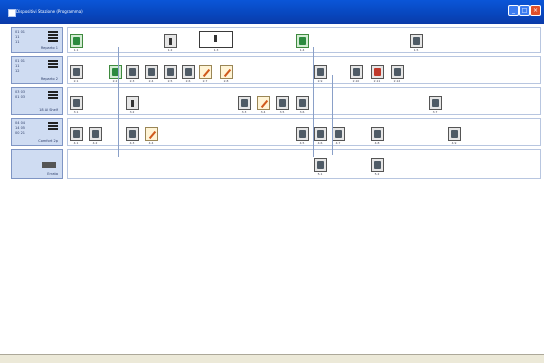  I want to click on module-strip-4: 4.1 4.2 4.3 4.4 4.5 4.6 4.7 4.8 4.9, so click(304, 132).